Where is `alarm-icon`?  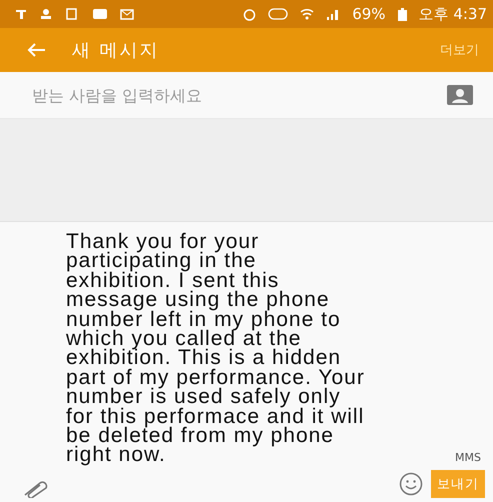
alarm-icon is located at coordinates (249, 14).